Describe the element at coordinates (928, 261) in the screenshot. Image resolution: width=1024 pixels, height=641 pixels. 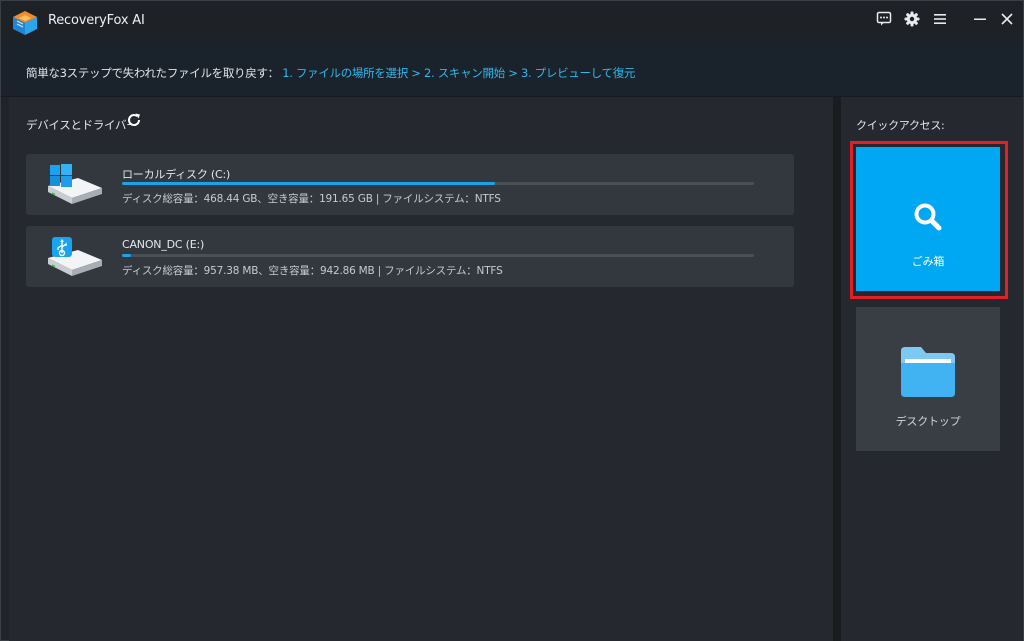
I see `quick-access-label: ごみ箱` at that location.